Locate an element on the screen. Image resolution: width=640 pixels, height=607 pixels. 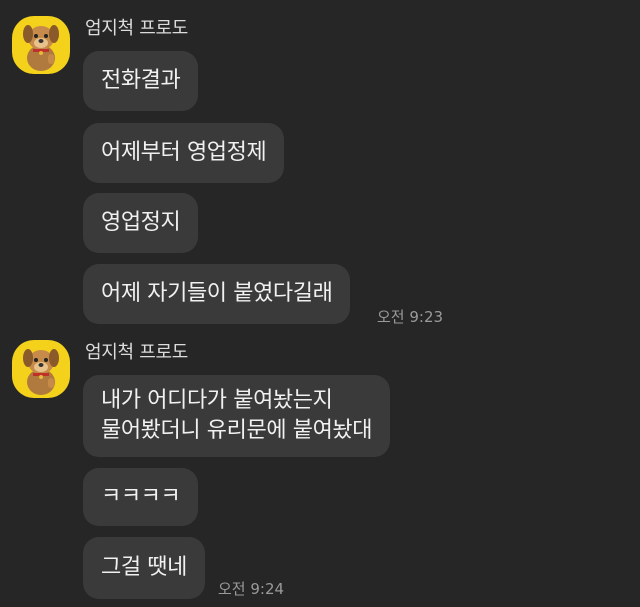
message-timestamp: 오전 9:24 is located at coordinates (251, 589).